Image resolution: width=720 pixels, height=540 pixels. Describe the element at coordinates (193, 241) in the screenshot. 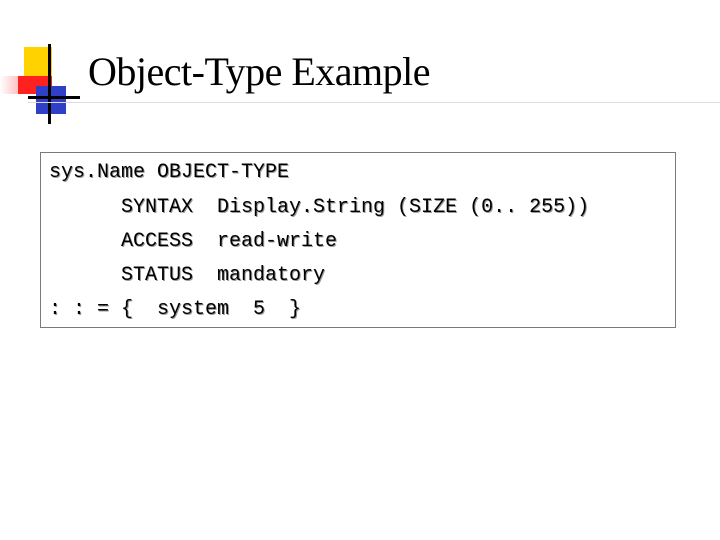

I see `code-line: ACCESS read-write` at that location.